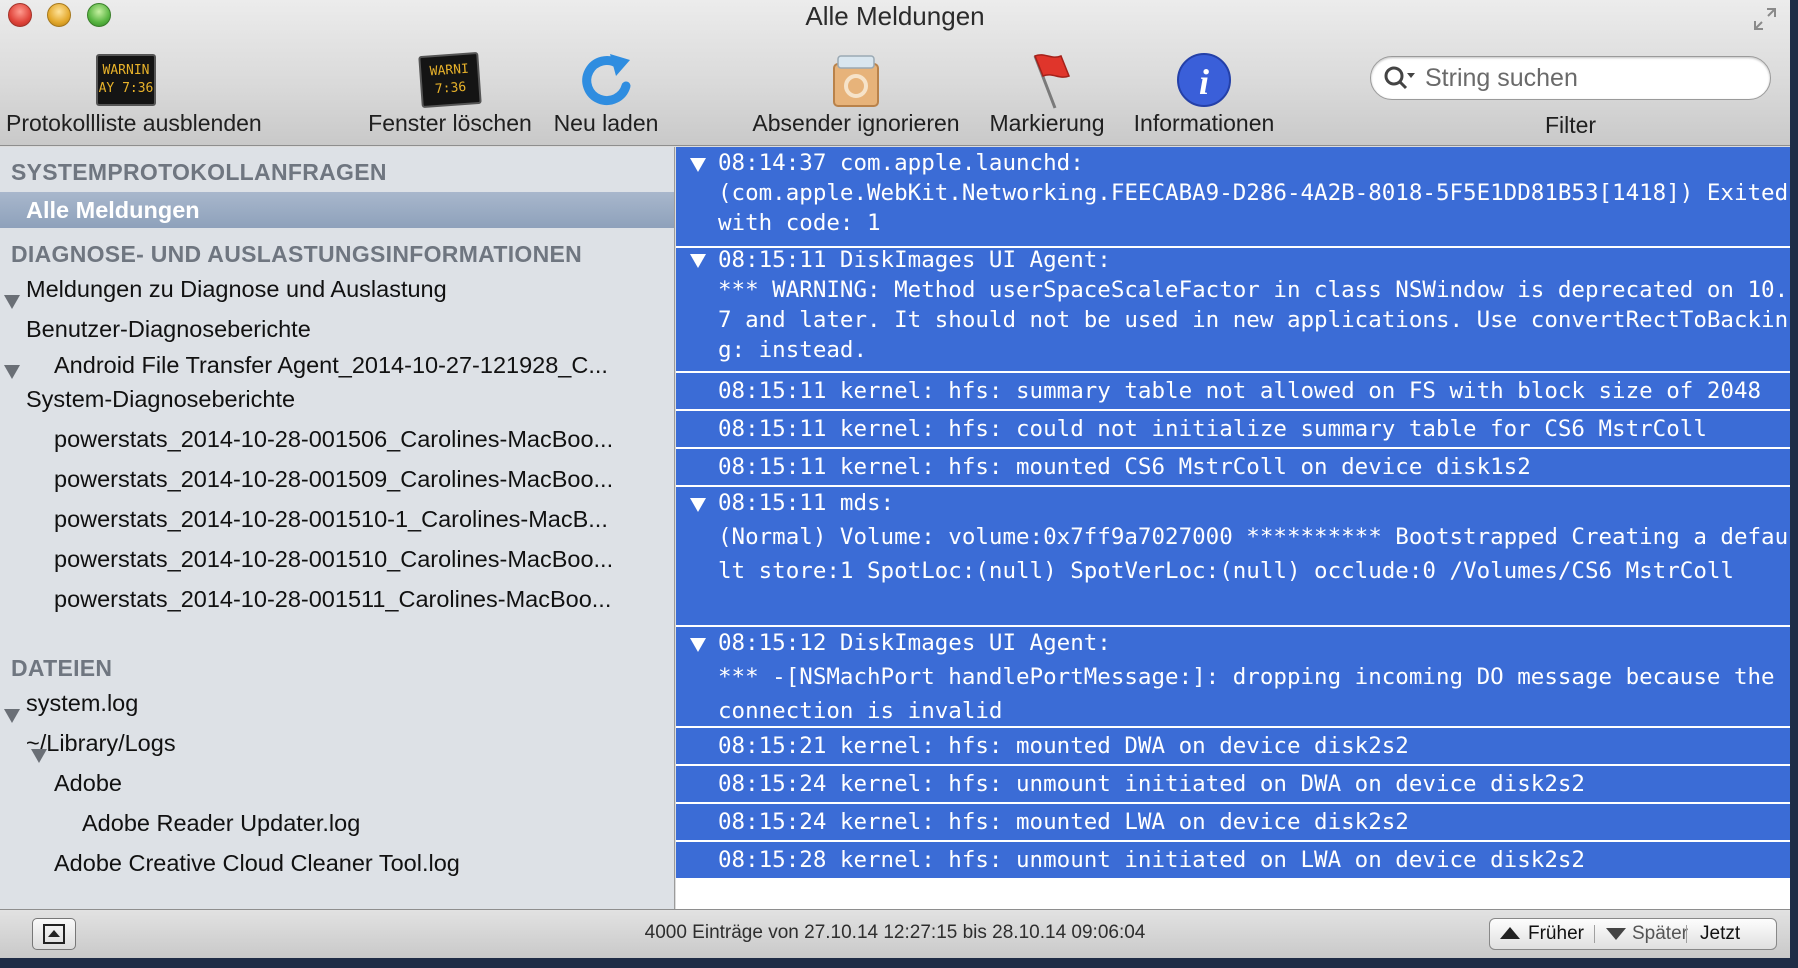 The width and height of the screenshot is (1798, 968). I want to click on hide-log-list-label: Protokollliste ausblenden, so click(134, 123).